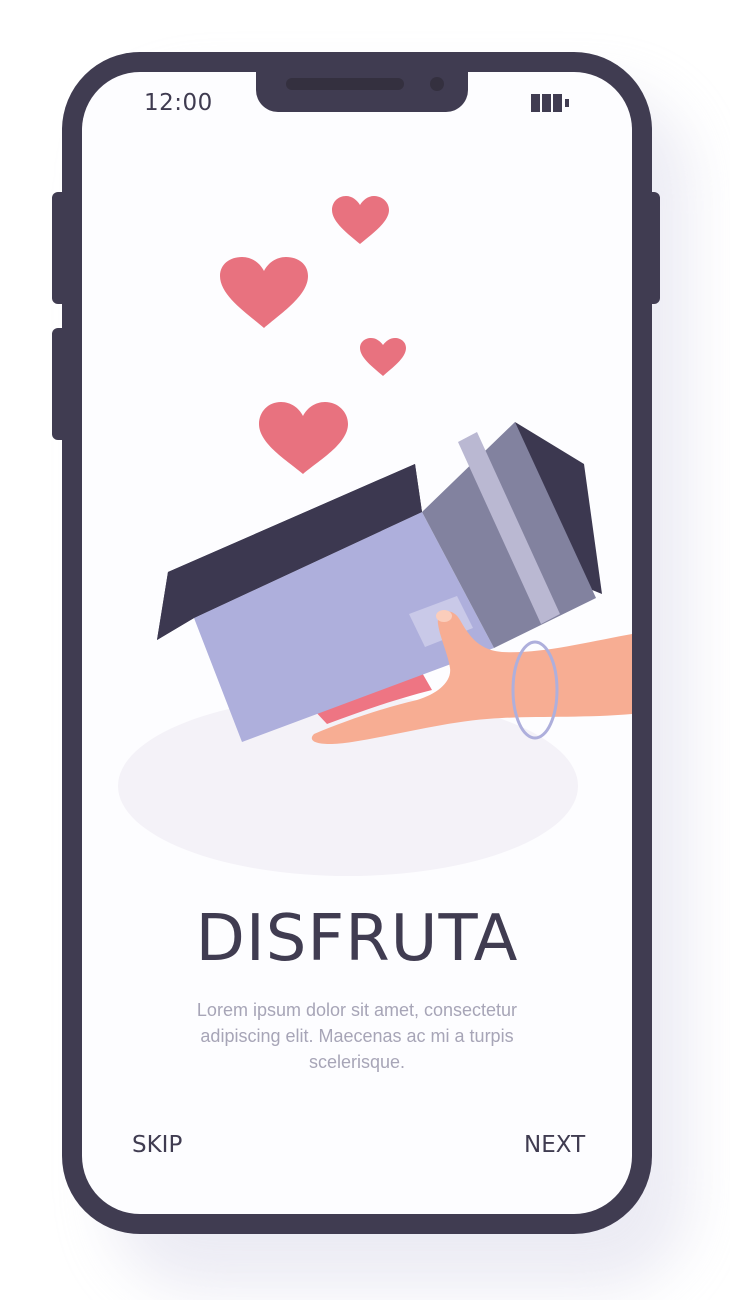 This screenshot has height=1300, width=730. Describe the element at coordinates (157, 1145) in the screenshot. I see `skip-button: SKIP` at that location.